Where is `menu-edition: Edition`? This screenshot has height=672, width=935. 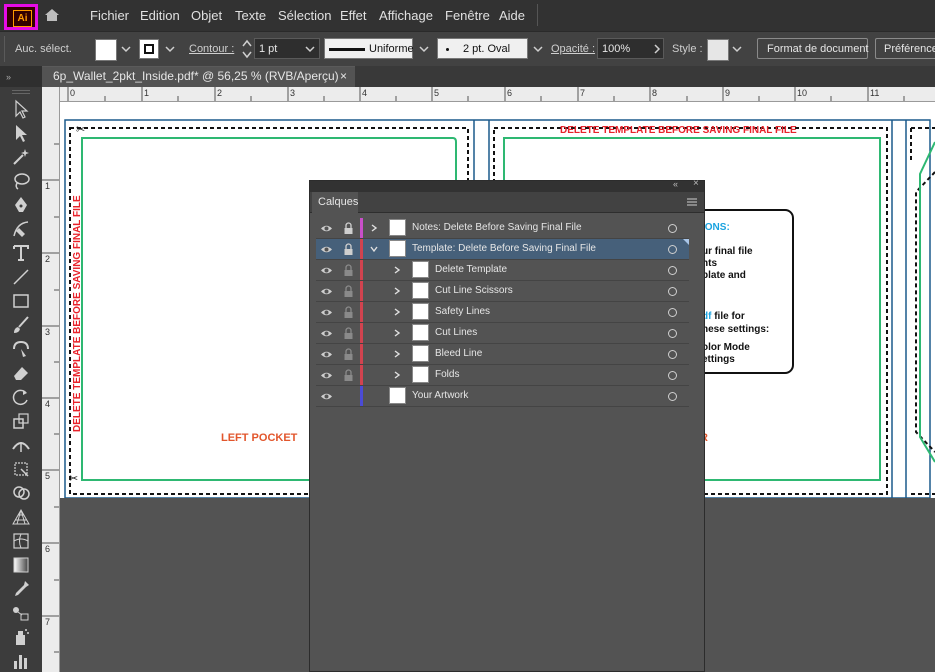 menu-edition: Edition is located at coordinates (160, 15).